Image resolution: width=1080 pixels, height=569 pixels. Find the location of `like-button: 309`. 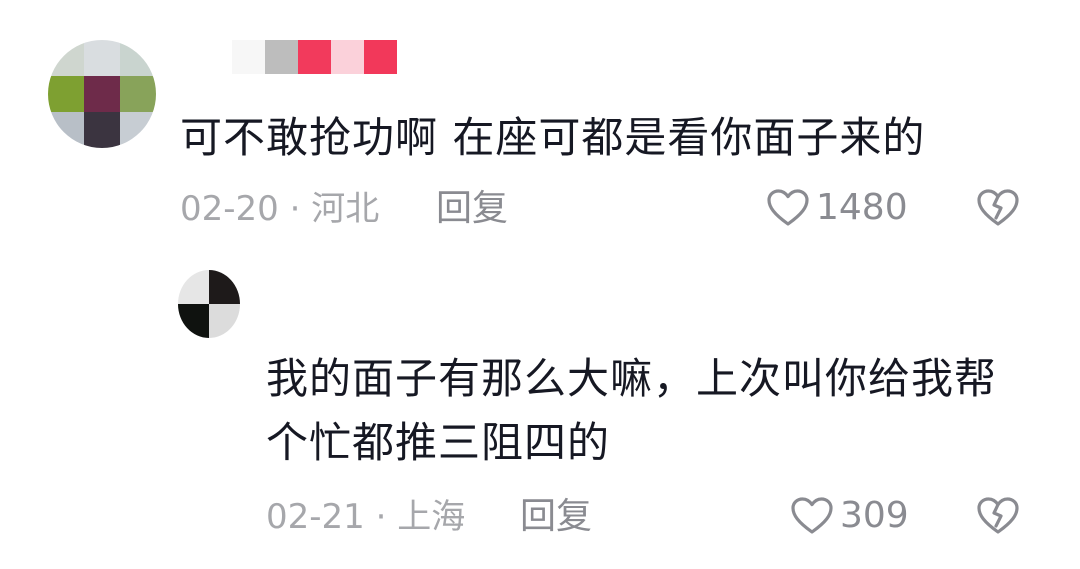

like-button: 309 is located at coordinates (849, 516).